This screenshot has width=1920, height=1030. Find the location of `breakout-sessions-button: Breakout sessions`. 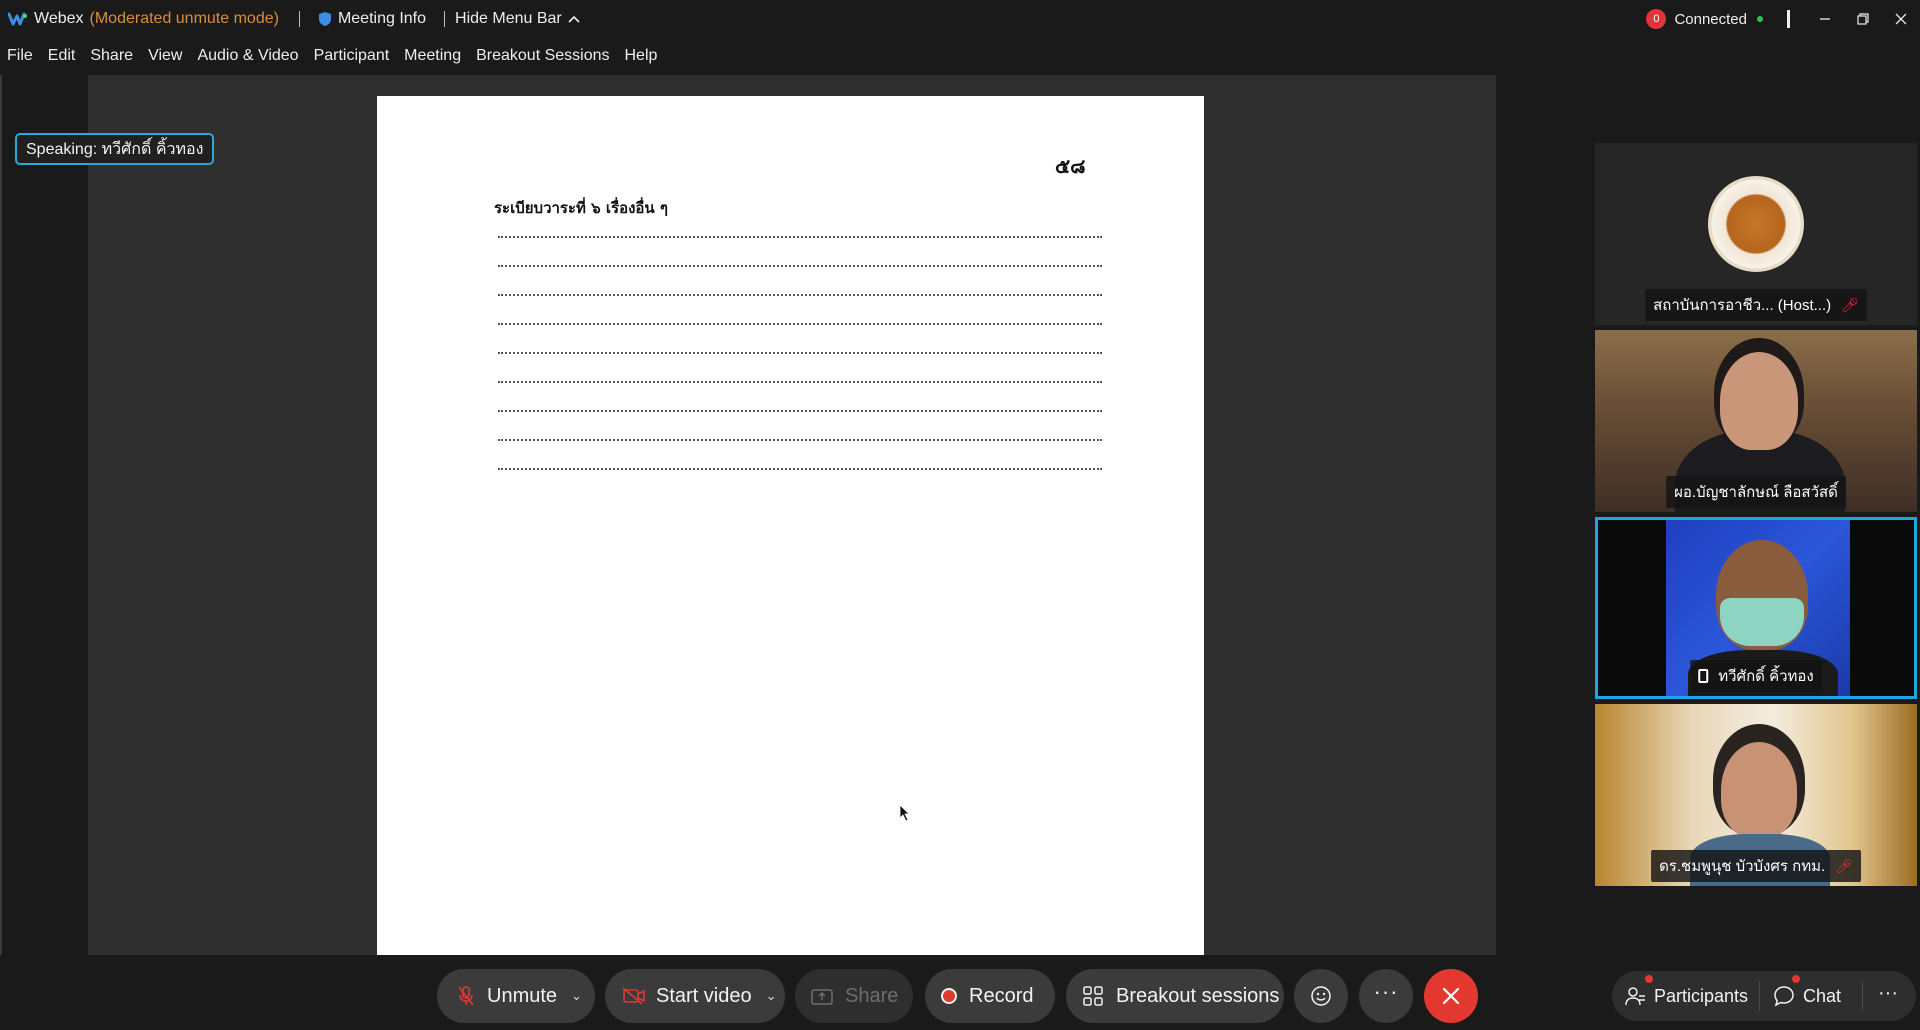

breakout-sessions-button: Breakout sessions is located at coordinates (1175, 996).